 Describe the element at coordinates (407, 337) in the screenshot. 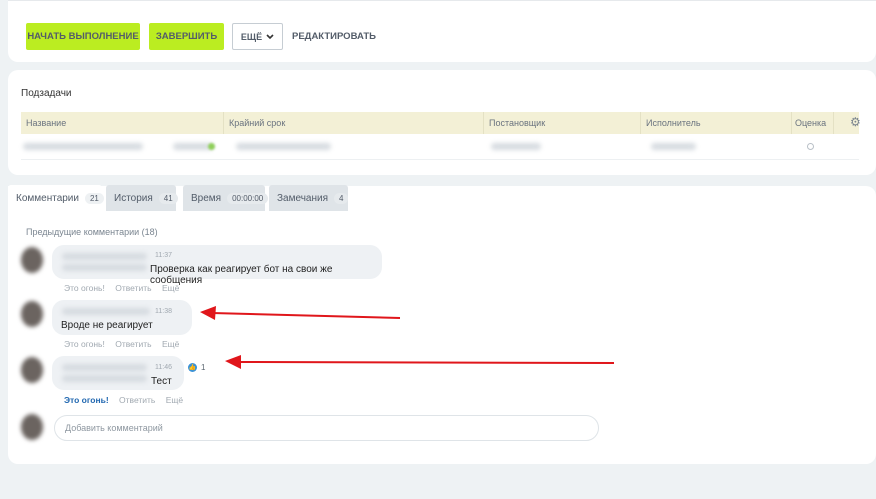

I see `annotation-arrows` at that location.